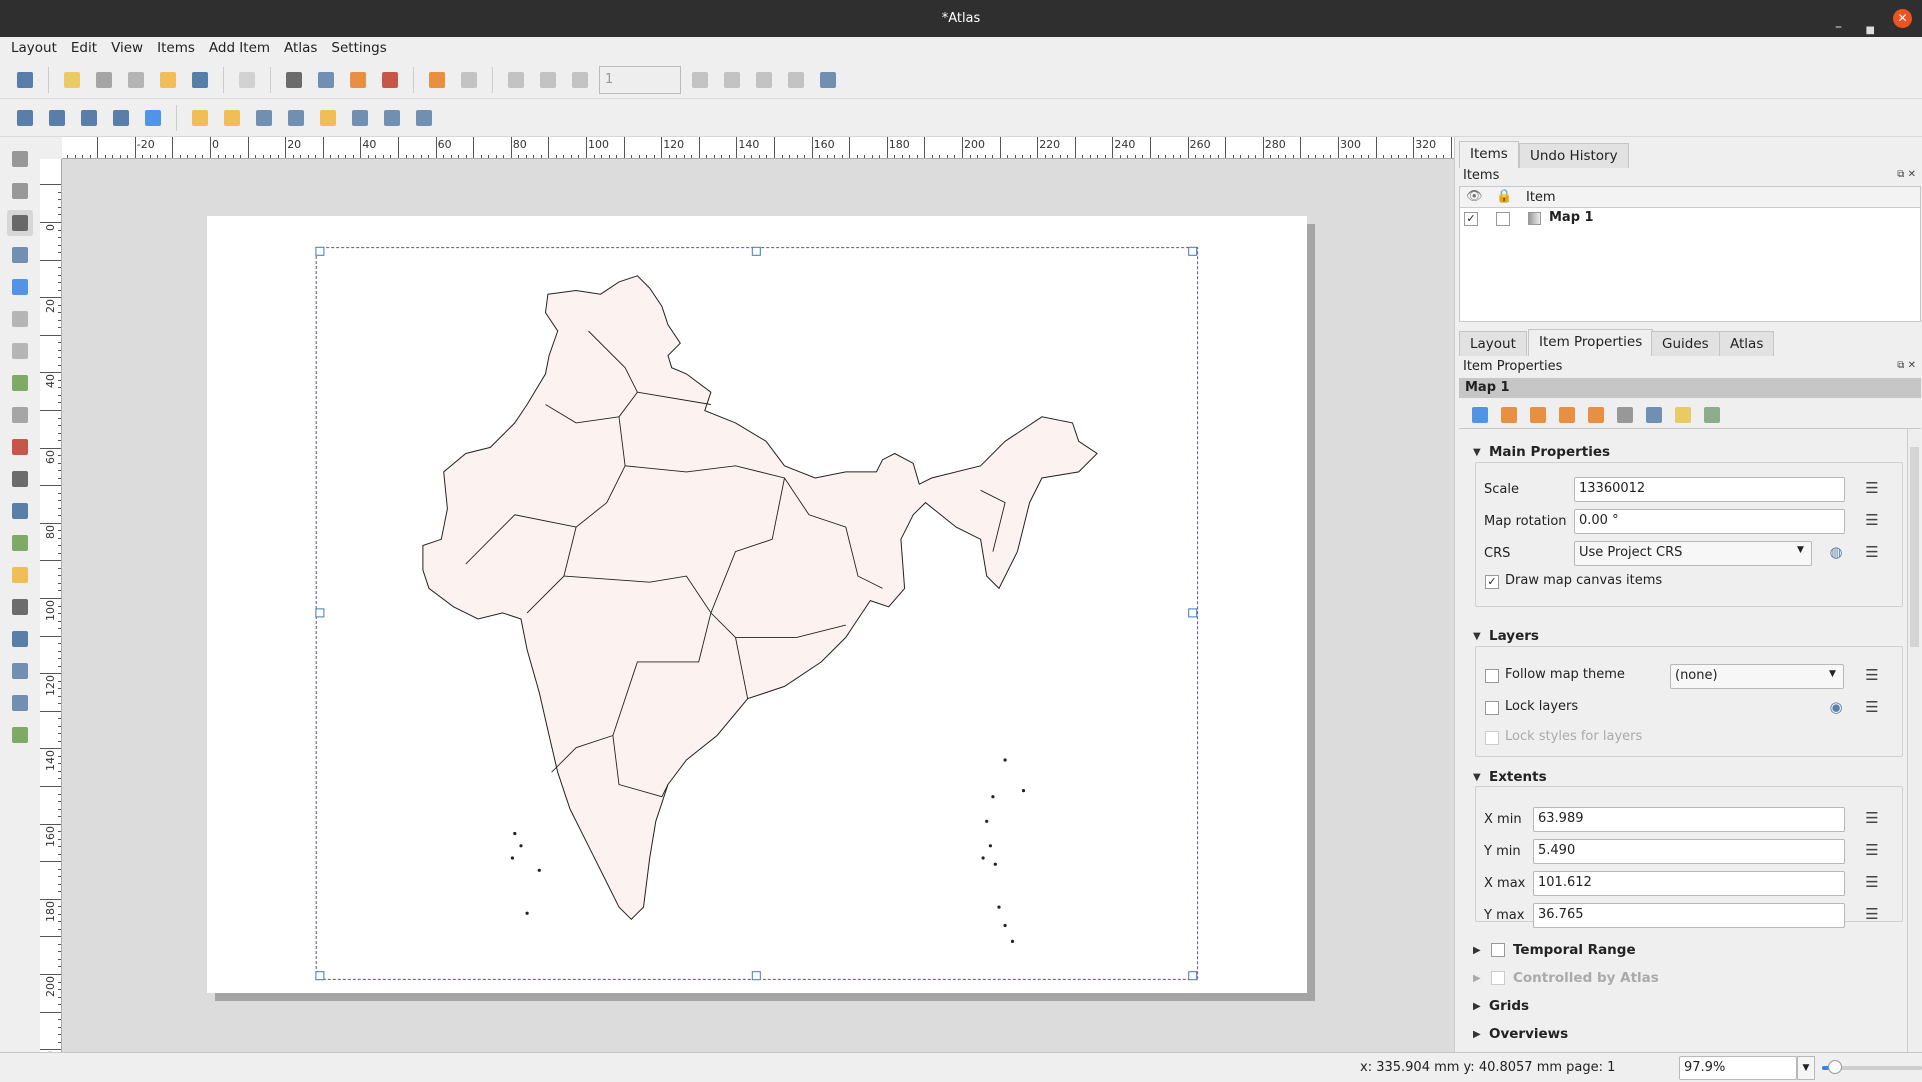  Describe the element at coordinates (20, 287) in the screenshot. I see `edit-nodes-icon` at that location.